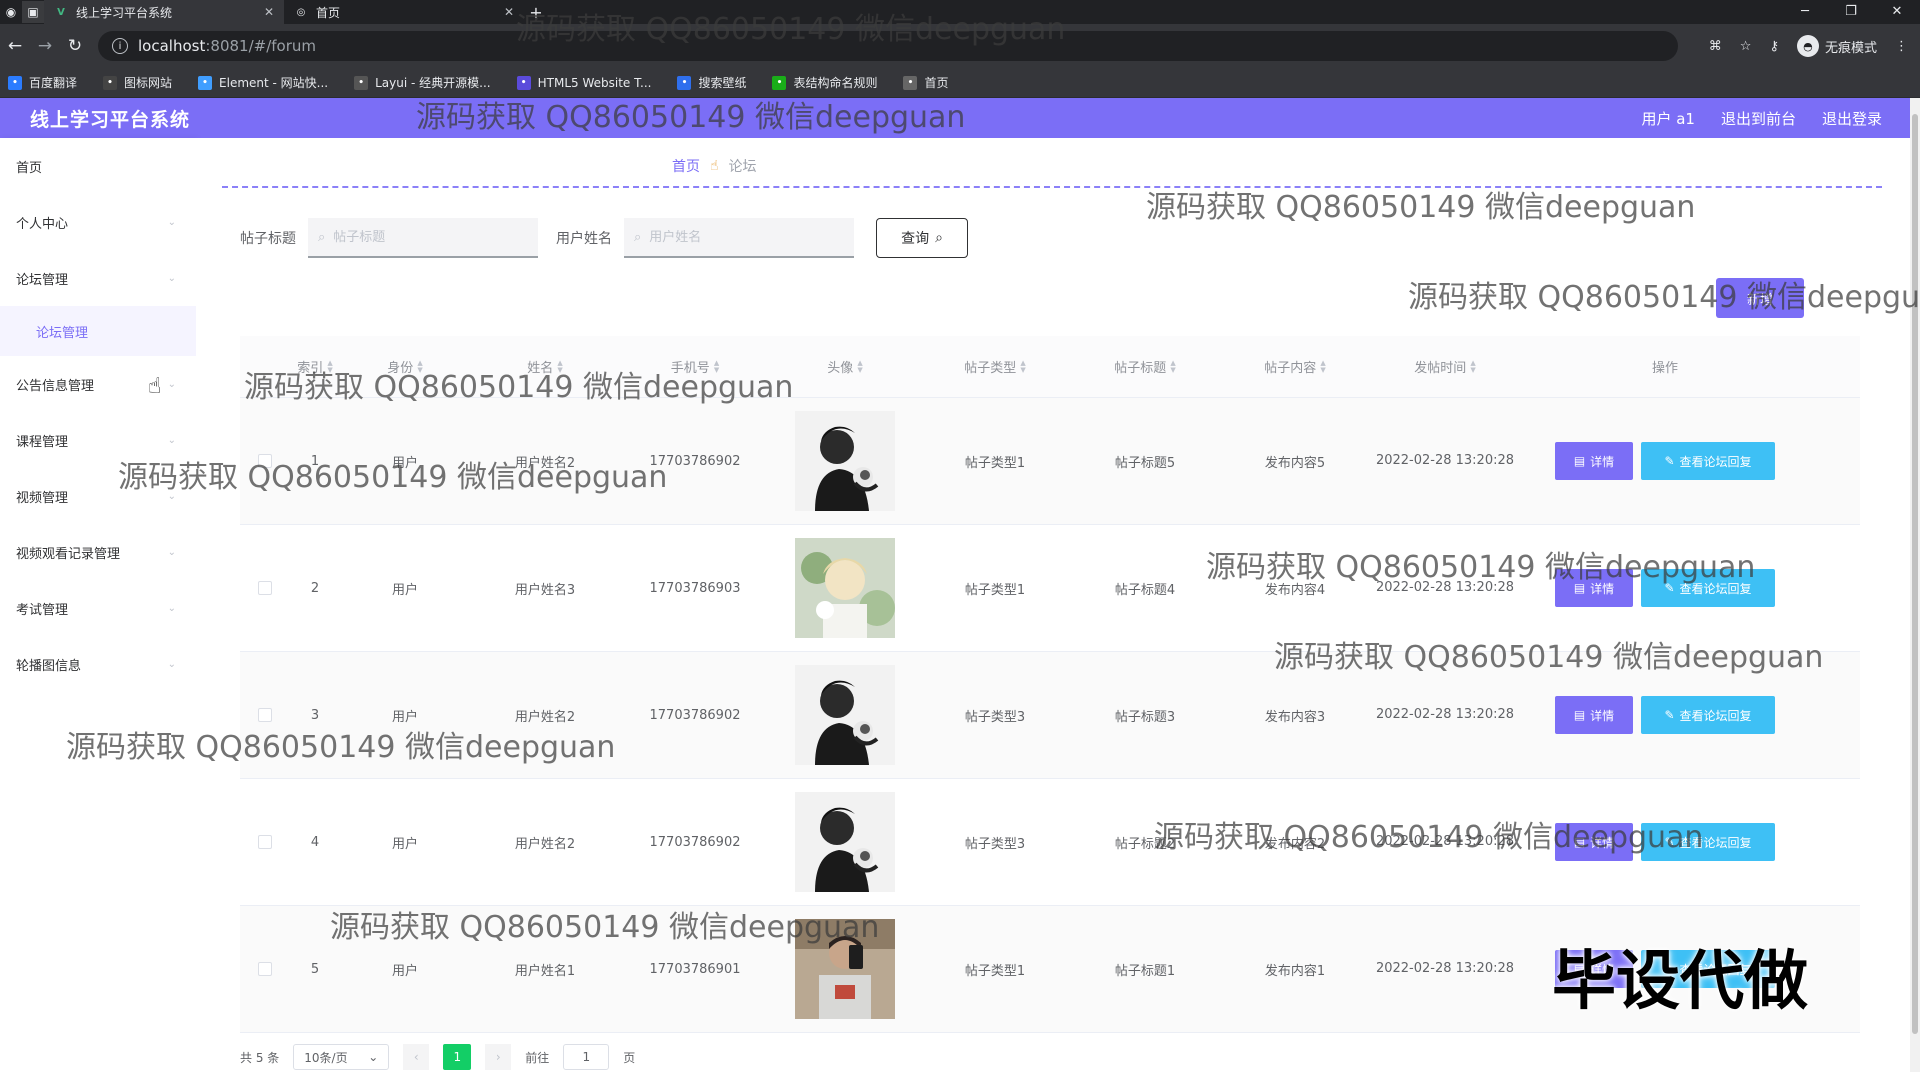 The width and height of the screenshot is (1920, 1072). What do you see at coordinates (1668, 118) in the screenshot?
I see `user-name: 用户 a1` at bounding box center [1668, 118].